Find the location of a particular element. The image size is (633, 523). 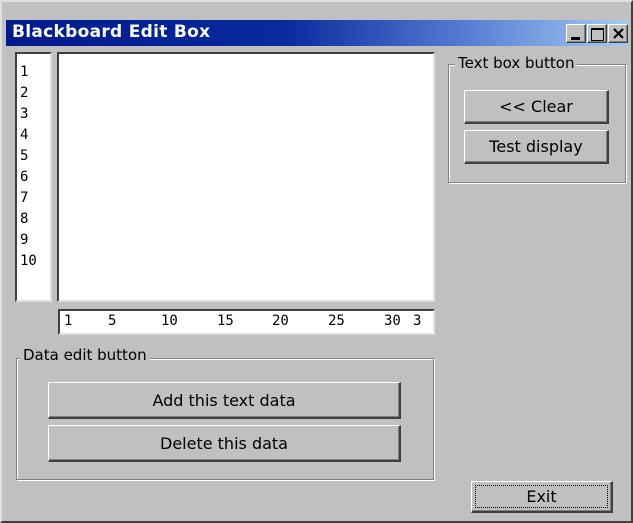

ruler-mark: 10 is located at coordinates (169, 321).